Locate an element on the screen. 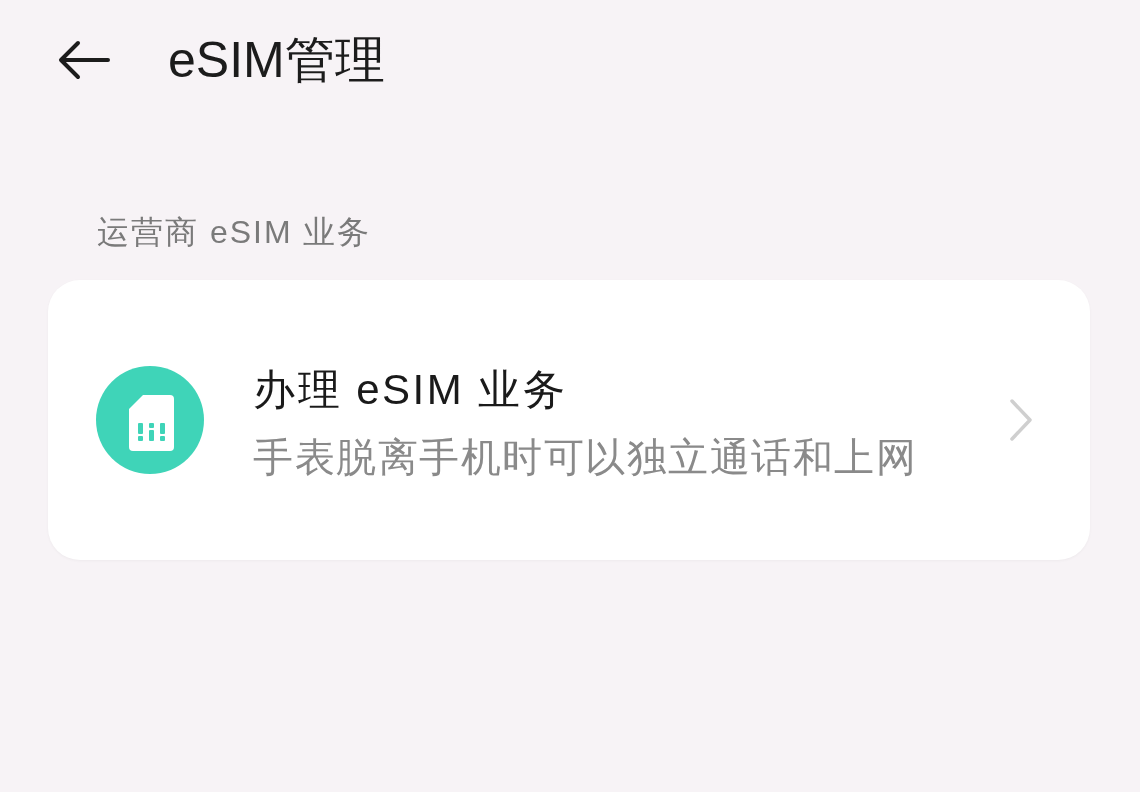 This screenshot has width=1140, height=792. item-subtitle: 手表脱离手机时可以独立通话和上网 is located at coordinates (585, 457).